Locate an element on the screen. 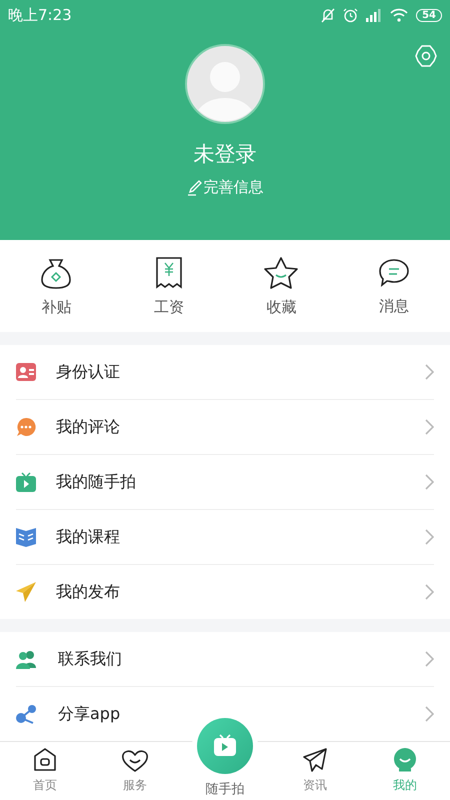 This screenshot has height=800, width=450. shortcut-button: 消息 is located at coordinates (394, 286).